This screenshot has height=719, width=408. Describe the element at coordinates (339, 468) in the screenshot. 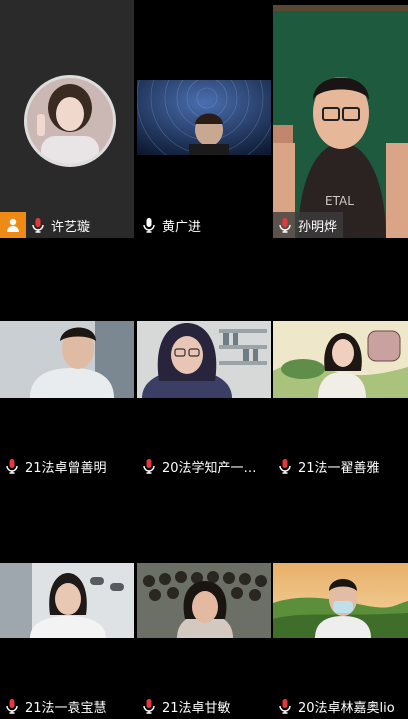

I see `participant-name: 21法一翟善雅` at that location.